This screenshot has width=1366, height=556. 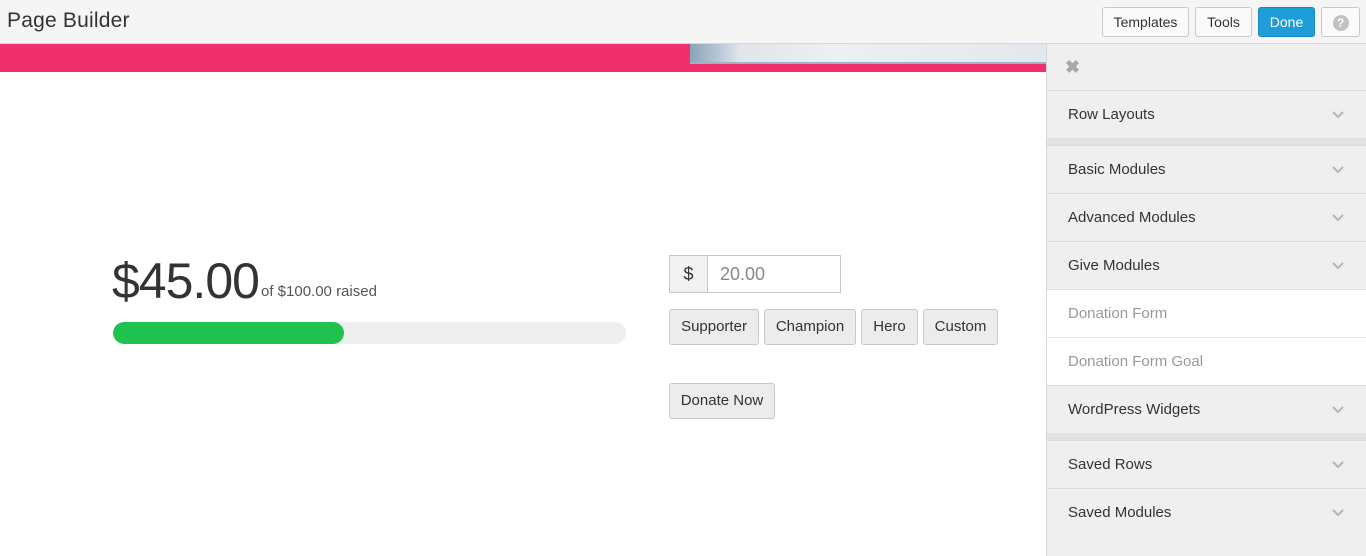 What do you see at coordinates (868, 54) in the screenshot?
I see `header-photo` at bounding box center [868, 54].